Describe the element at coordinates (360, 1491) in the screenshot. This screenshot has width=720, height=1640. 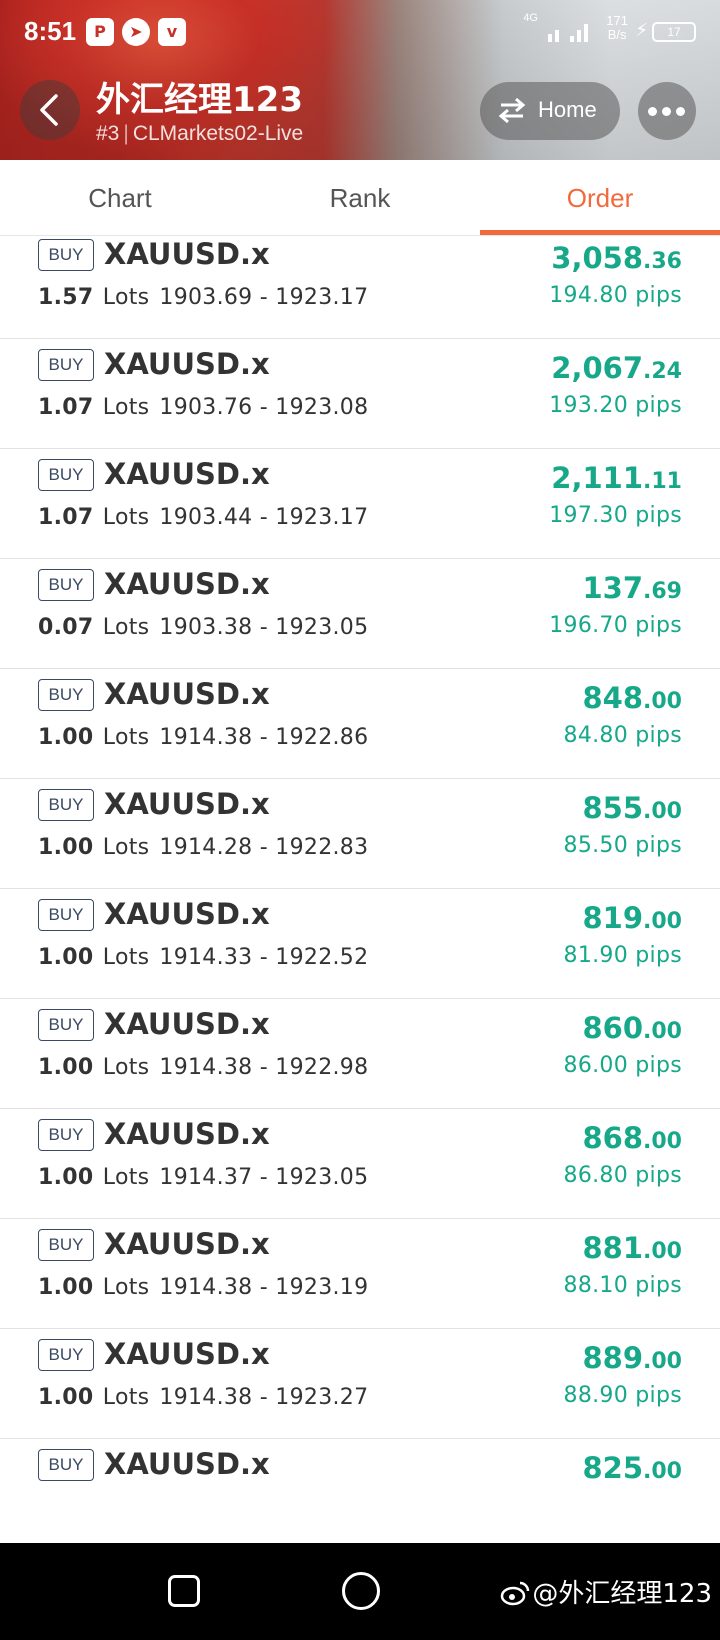
I see `order-row: BUY XAUUSD.x 825.00` at that location.